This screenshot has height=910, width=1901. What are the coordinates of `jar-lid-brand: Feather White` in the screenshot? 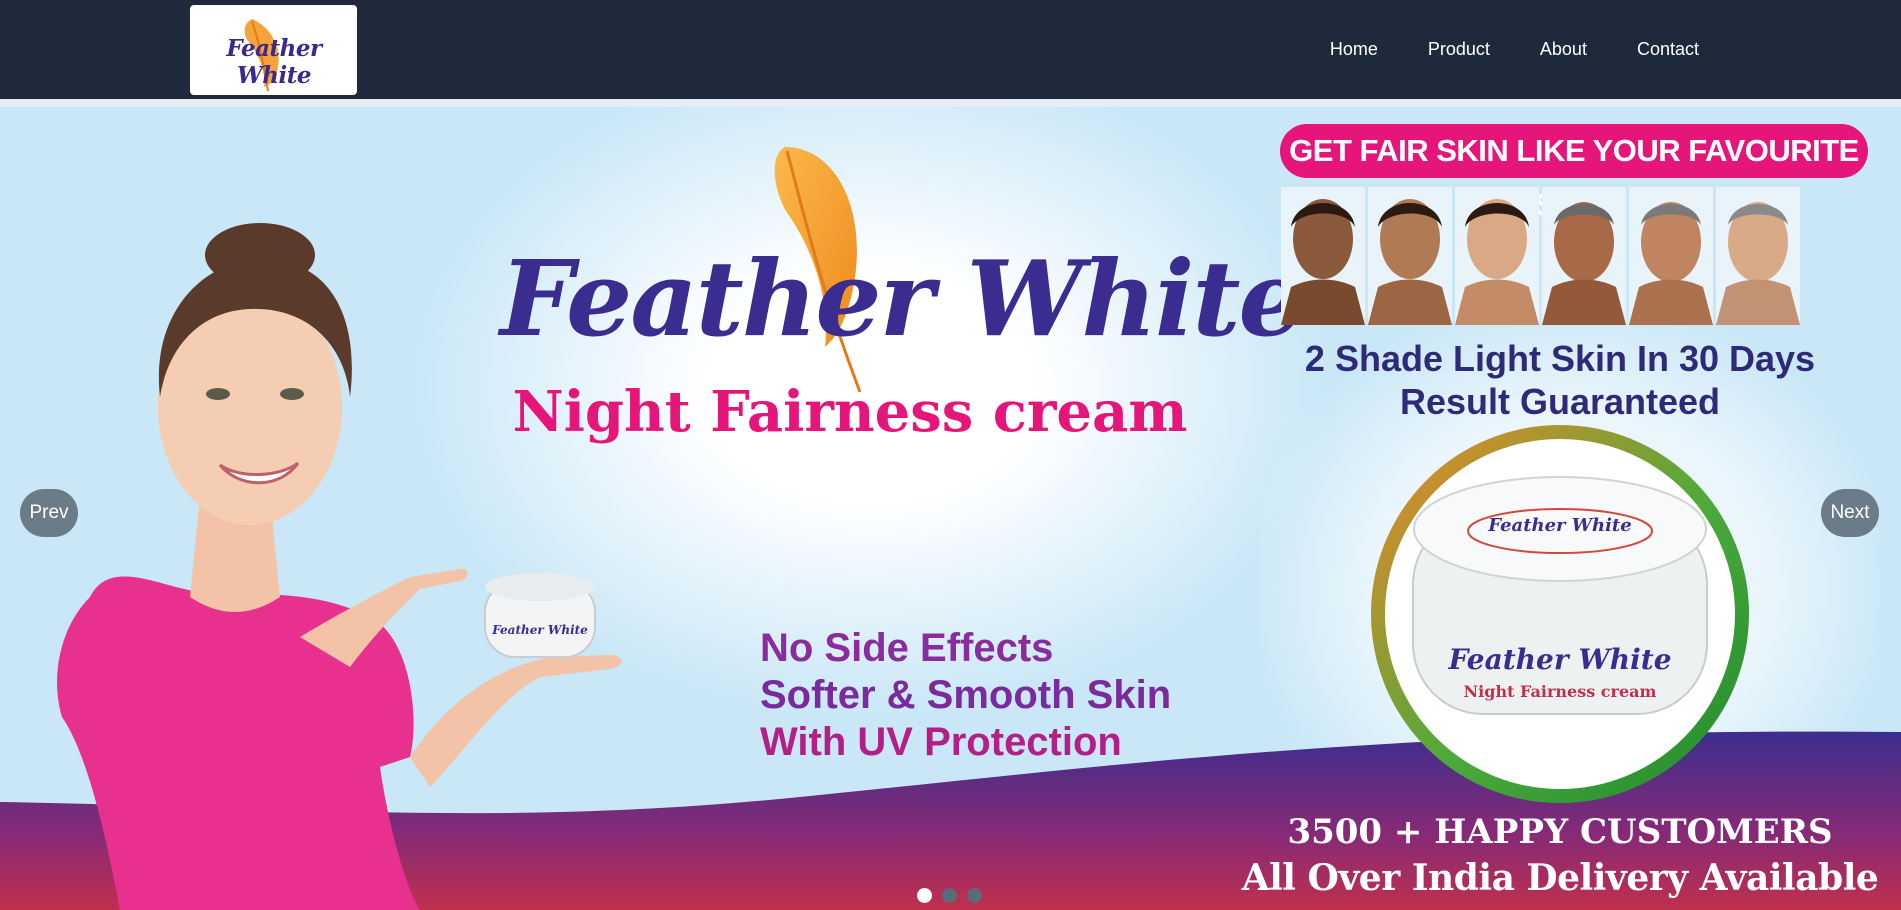 It's located at (1559, 525).